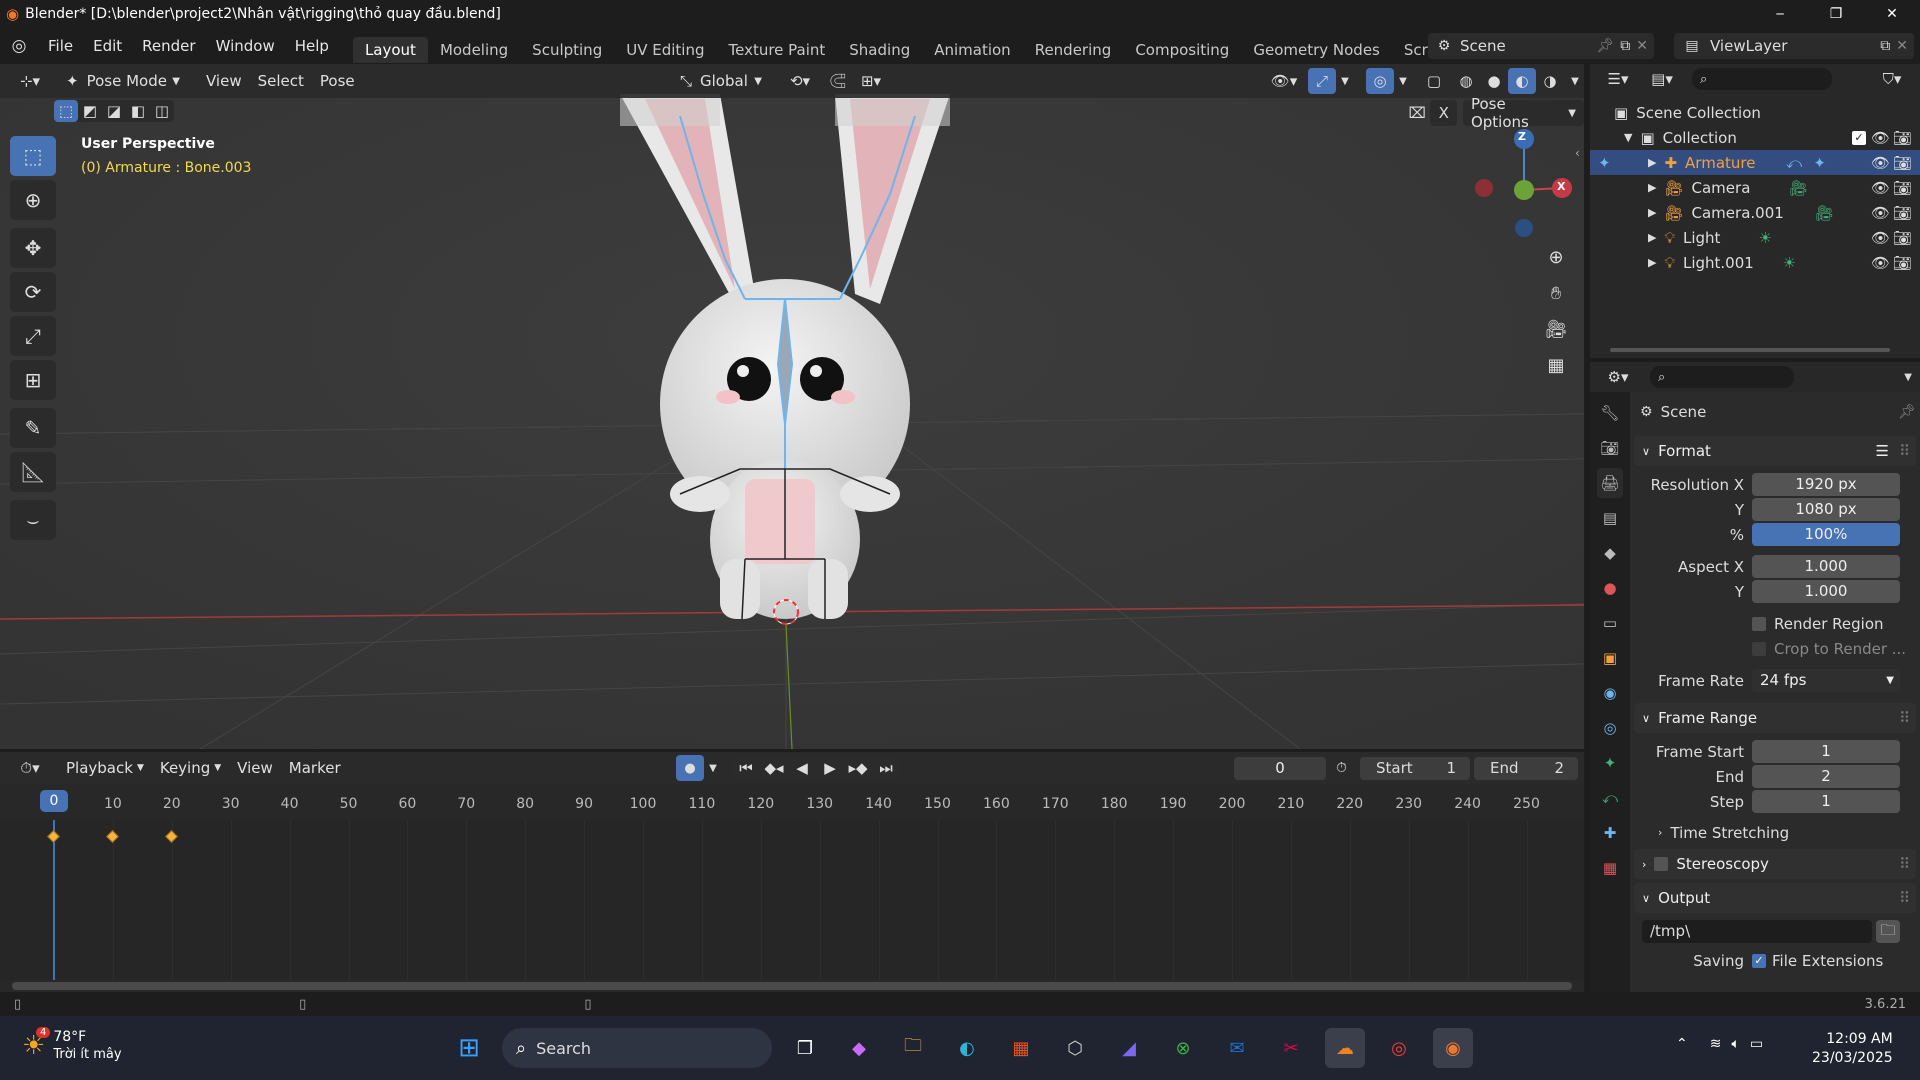 This screenshot has height=1080, width=1920. Describe the element at coordinates (33, 156) in the screenshot. I see `select-box-tool-icon: ⬚` at that location.